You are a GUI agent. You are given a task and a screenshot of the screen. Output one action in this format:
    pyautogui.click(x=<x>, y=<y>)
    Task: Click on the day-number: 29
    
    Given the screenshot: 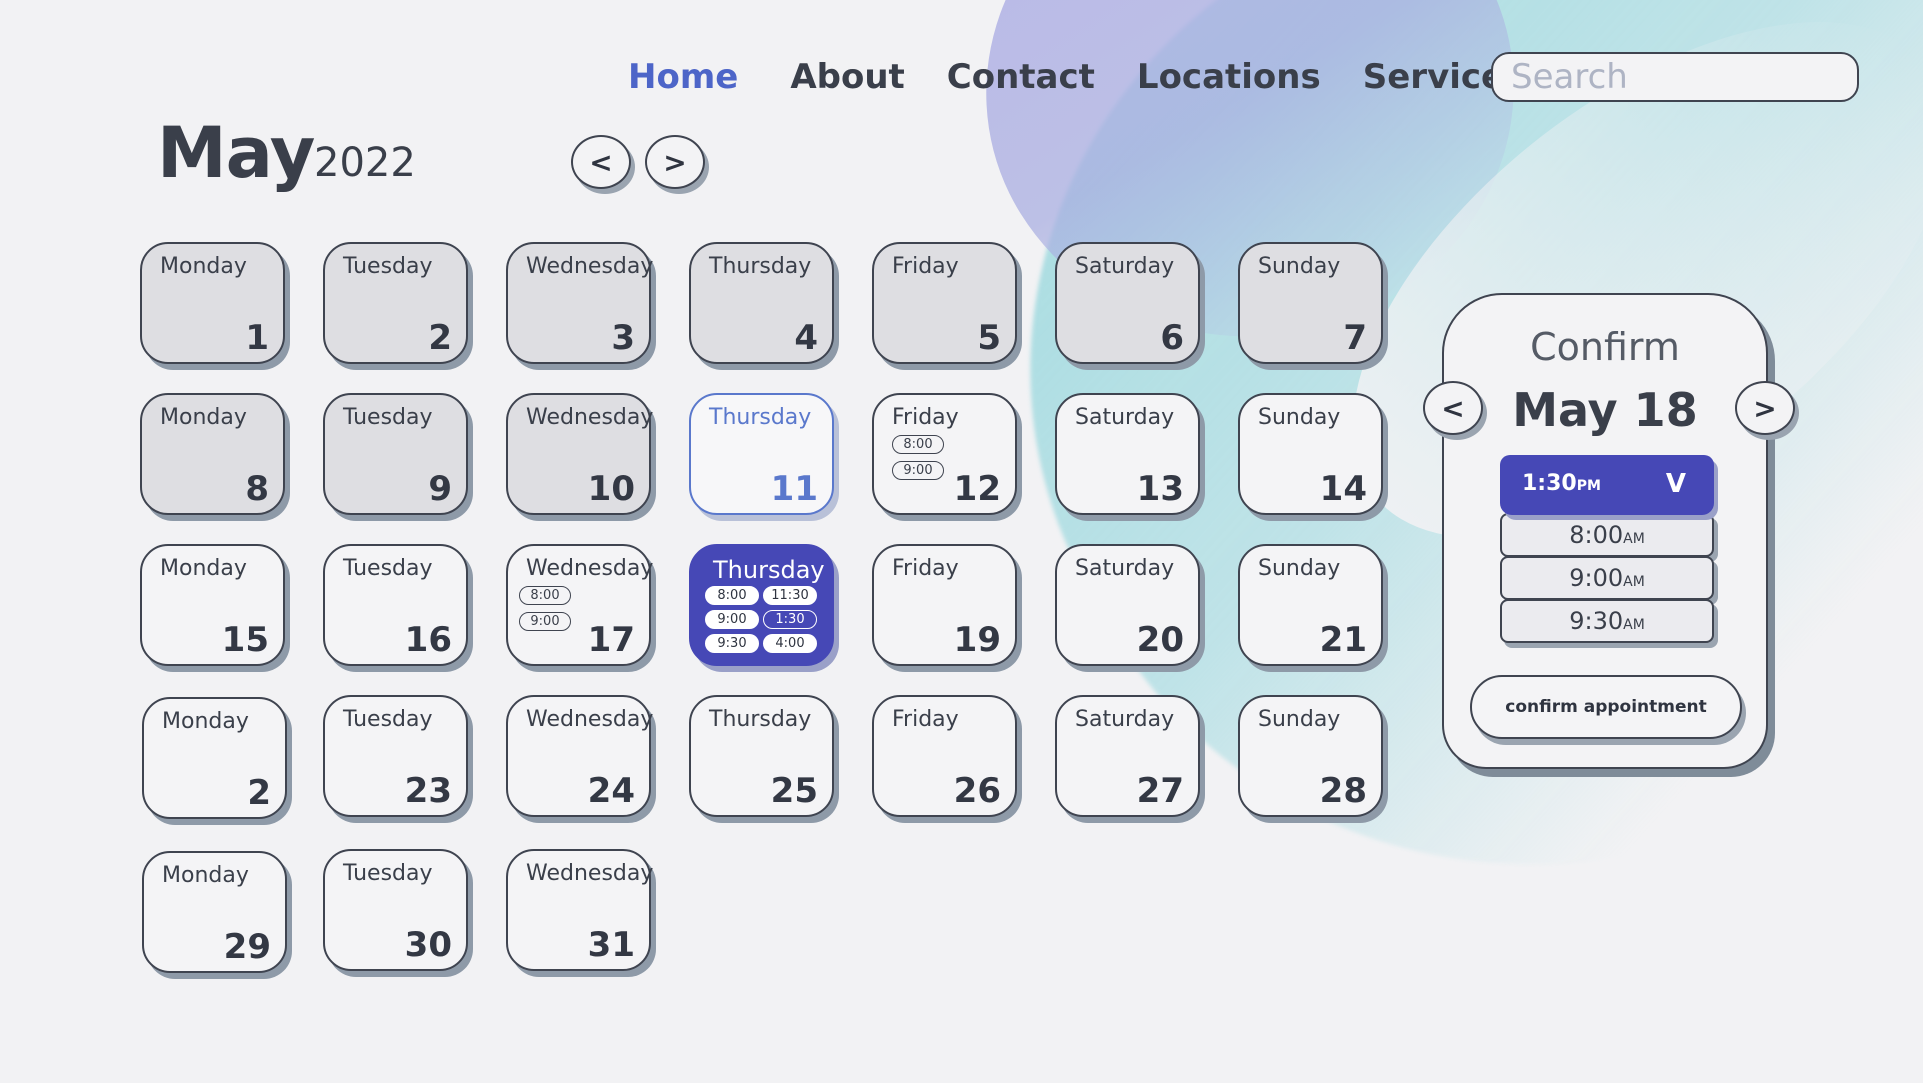 What is the action you would take?
    pyautogui.click(x=247, y=947)
    